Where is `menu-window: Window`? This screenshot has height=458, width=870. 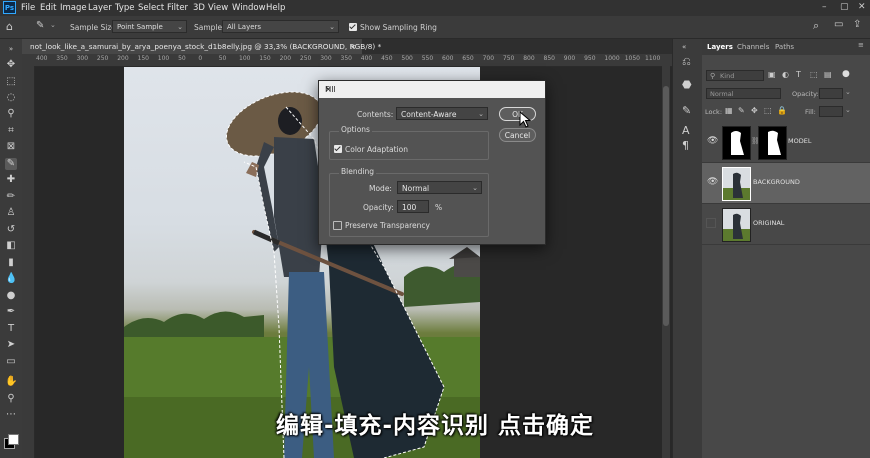
menu-window: Window is located at coordinates (249, 8).